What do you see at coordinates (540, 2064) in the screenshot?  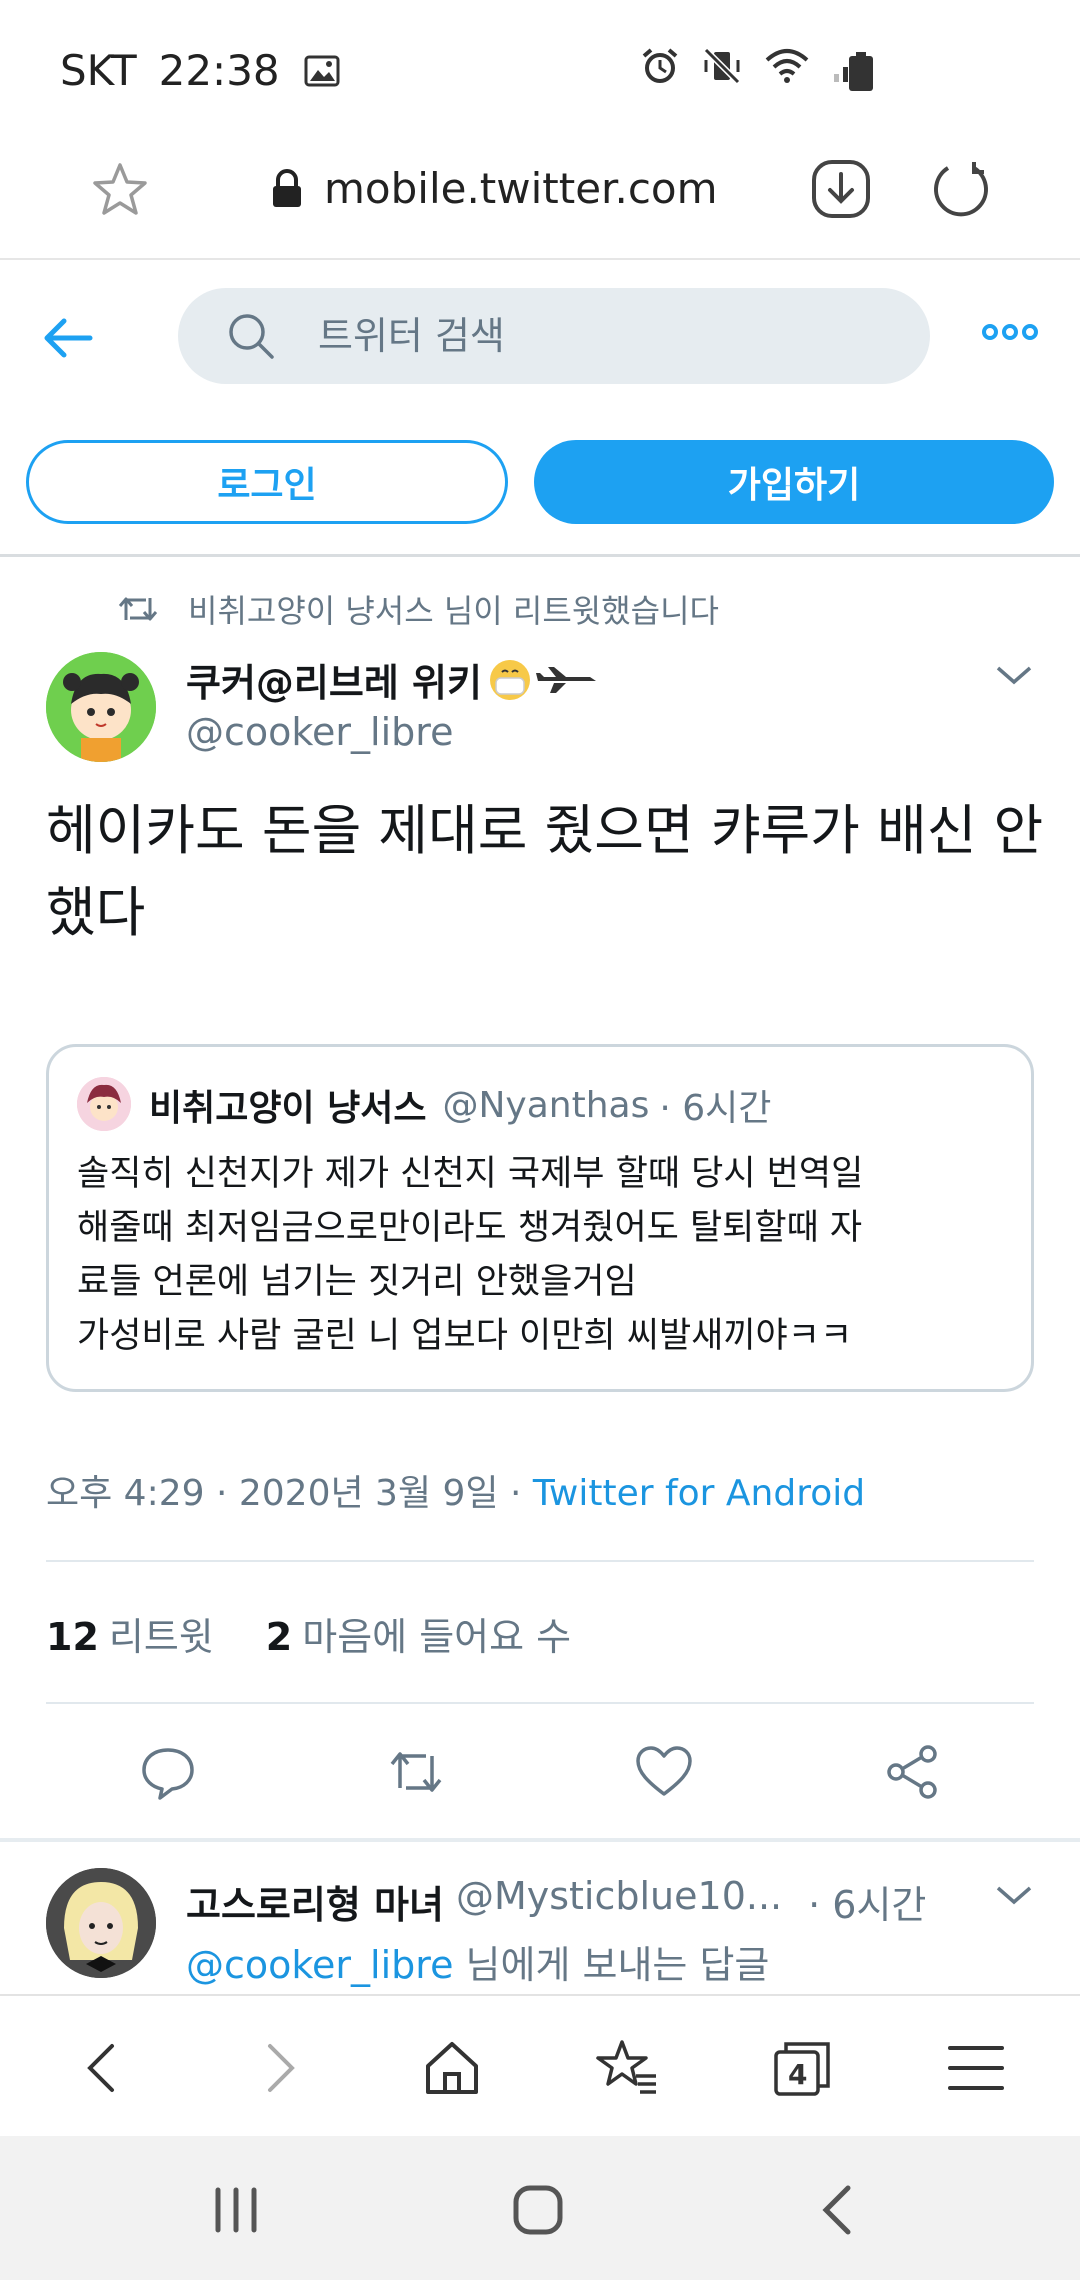 I see `browser-bottom-nav: 4` at bounding box center [540, 2064].